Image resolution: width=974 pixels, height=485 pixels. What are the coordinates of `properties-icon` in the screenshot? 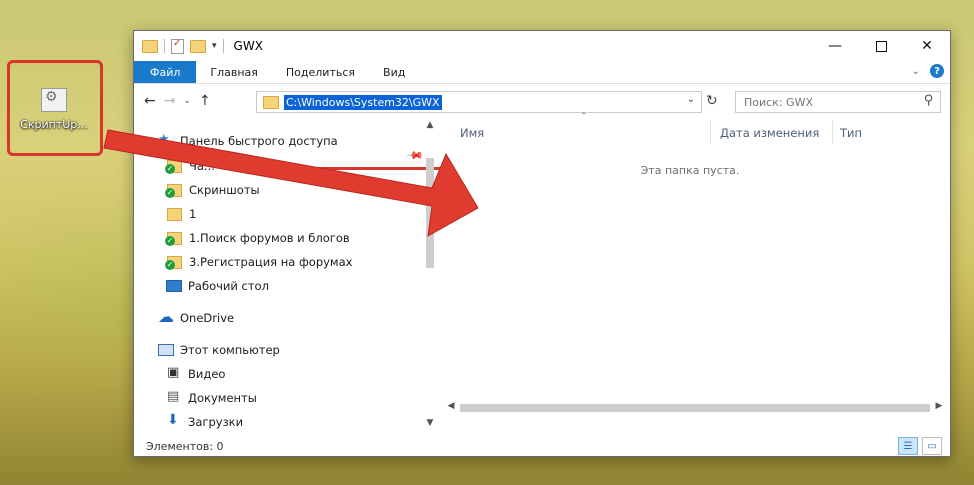 It's located at (177, 46).